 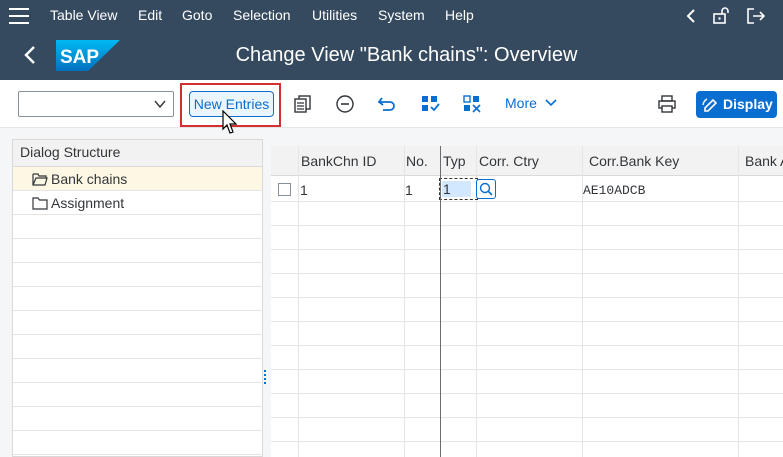 What do you see at coordinates (430, 104) in the screenshot?
I see `select-all-icon` at bounding box center [430, 104].